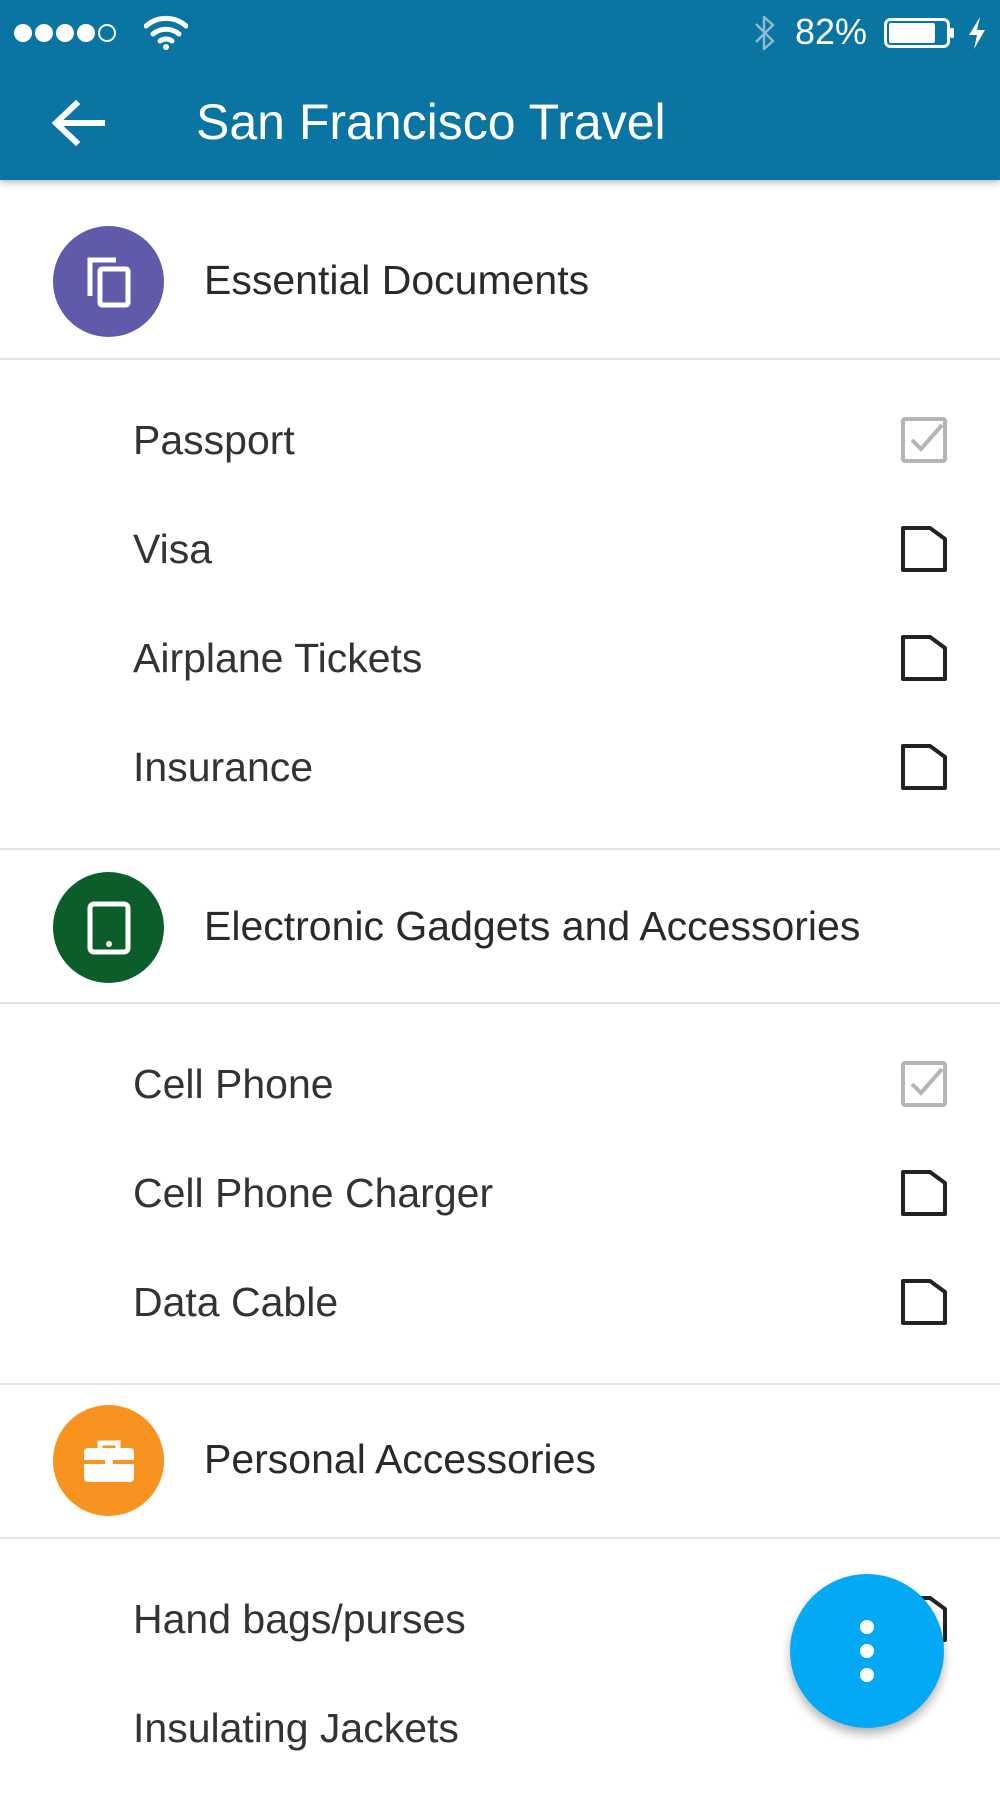 This screenshot has width=1000, height=1809. I want to click on bluetooth-icon, so click(765, 33).